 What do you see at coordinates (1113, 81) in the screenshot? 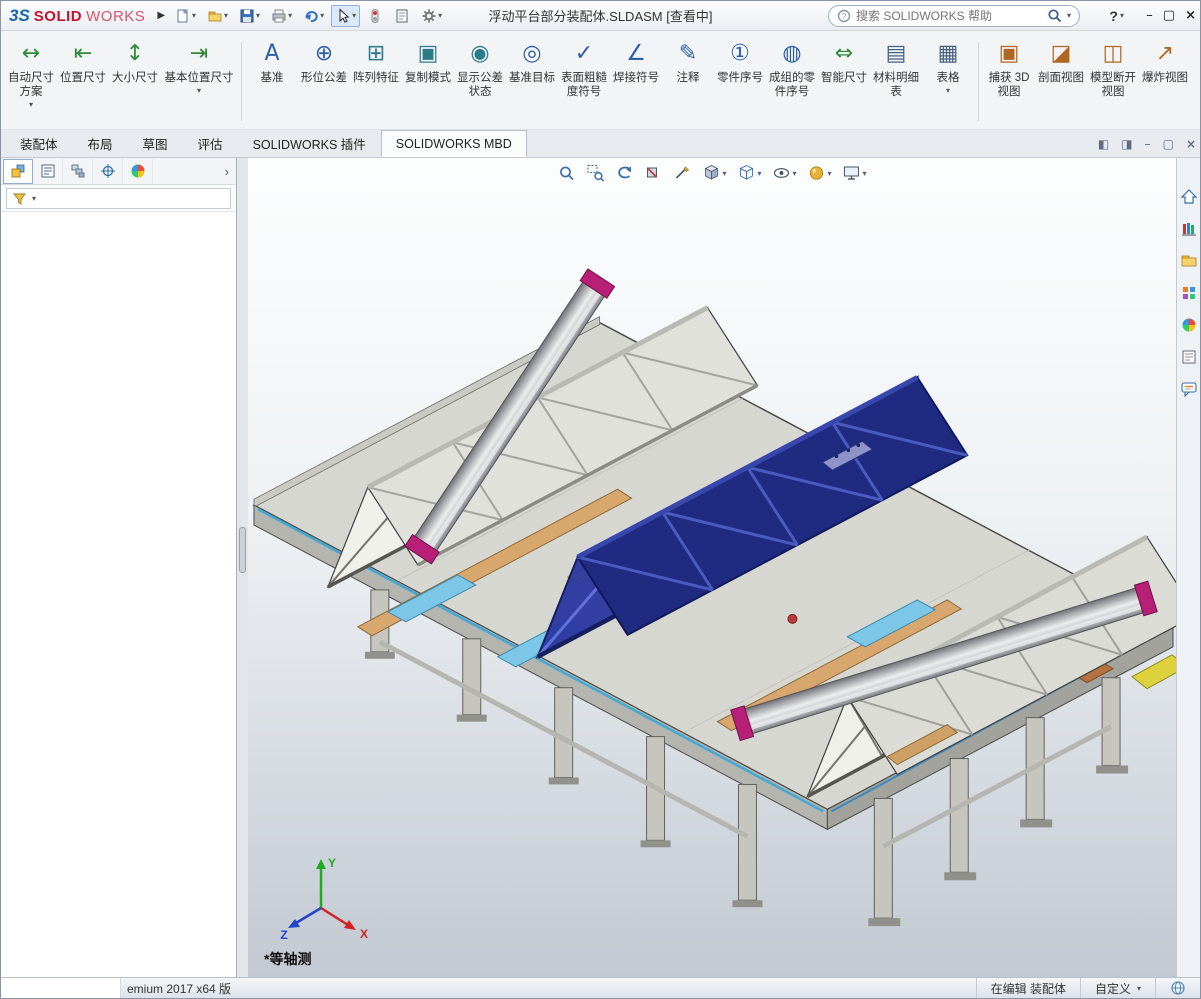
I see `ribbon-button-model-break-view: ◫ 模型断开视图` at bounding box center [1113, 81].